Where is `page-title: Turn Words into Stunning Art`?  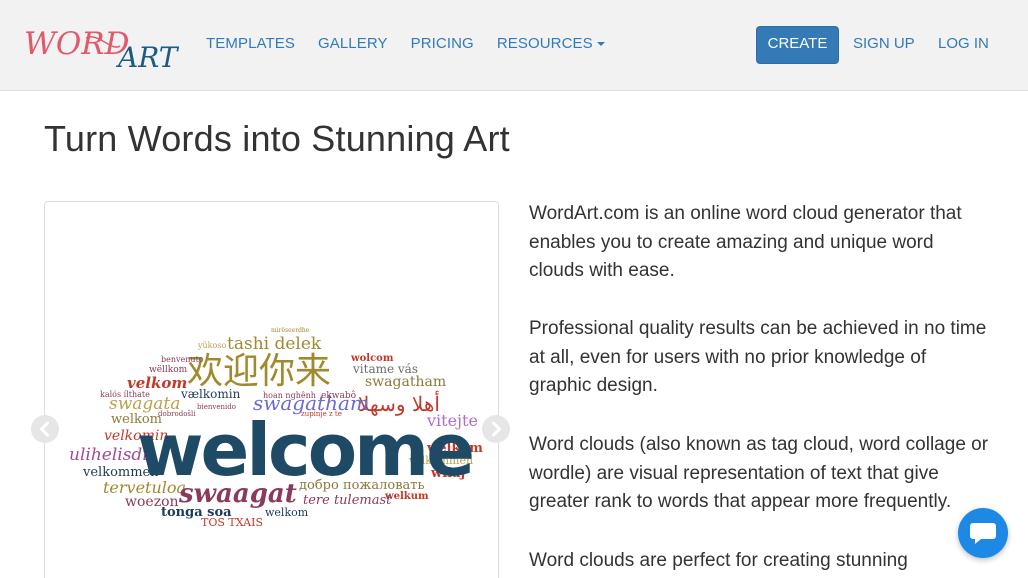 page-title: Turn Words into Stunning Art is located at coordinates (277, 138).